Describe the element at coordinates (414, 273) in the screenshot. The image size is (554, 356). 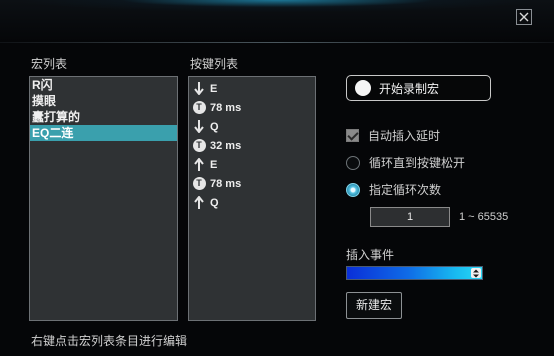
I see `insert-event-select` at that location.